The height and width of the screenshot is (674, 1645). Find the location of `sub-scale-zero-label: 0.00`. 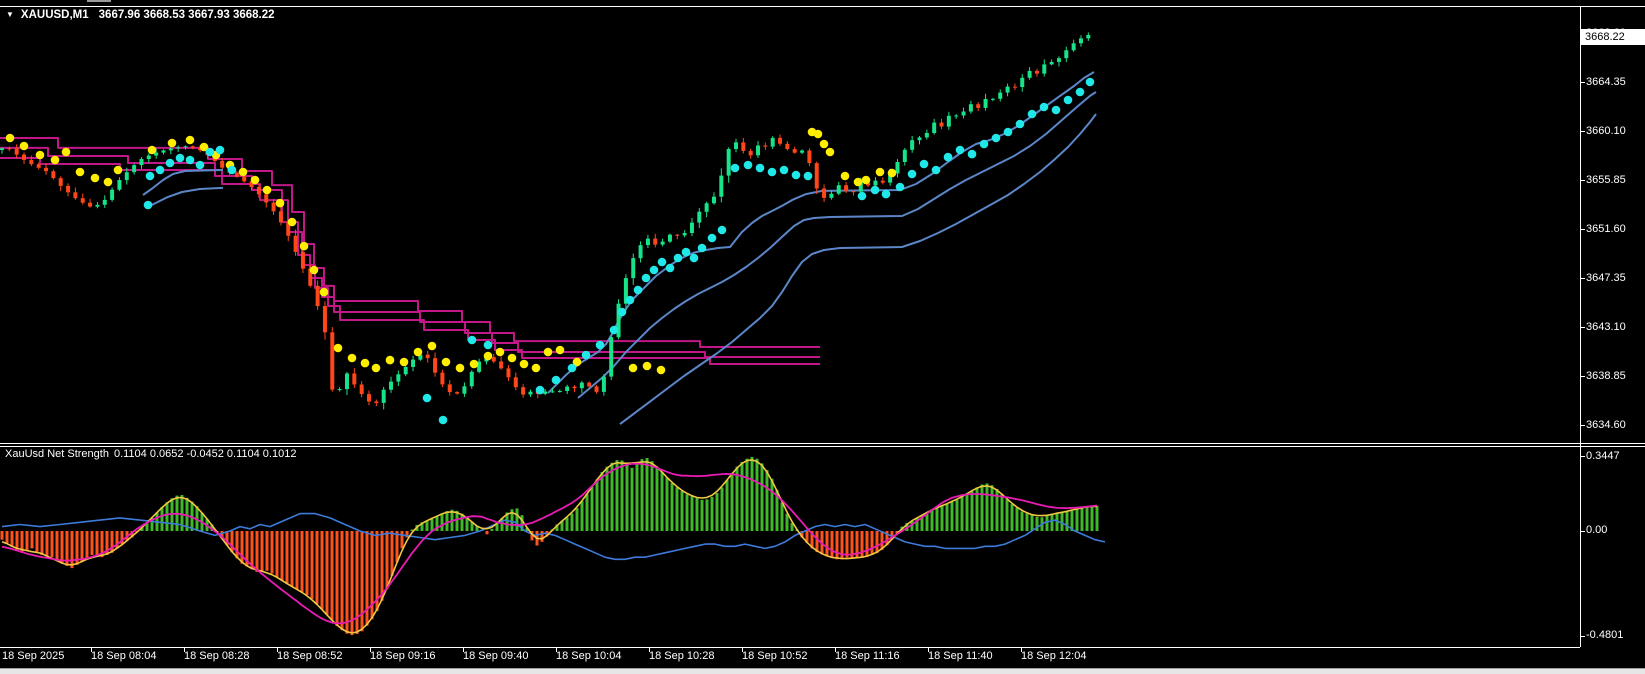

sub-scale-zero-label: 0.00 is located at coordinates (1597, 530).